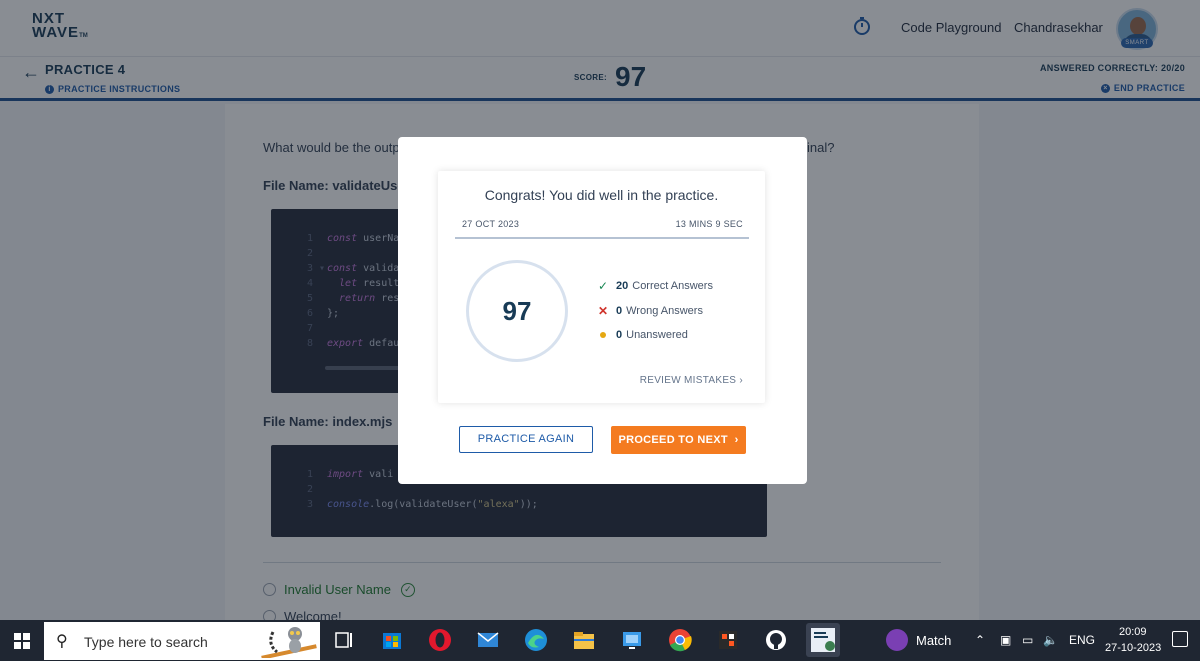 The width and height of the screenshot is (1200, 661). Describe the element at coordinates (491, 224) in the screenshot. I see `result-date: 27 OCT 2023` at that location.